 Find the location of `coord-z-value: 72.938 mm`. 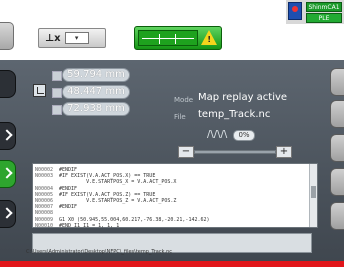

coord-z-value: 72.938 mm is located at coordinates (96, 109).